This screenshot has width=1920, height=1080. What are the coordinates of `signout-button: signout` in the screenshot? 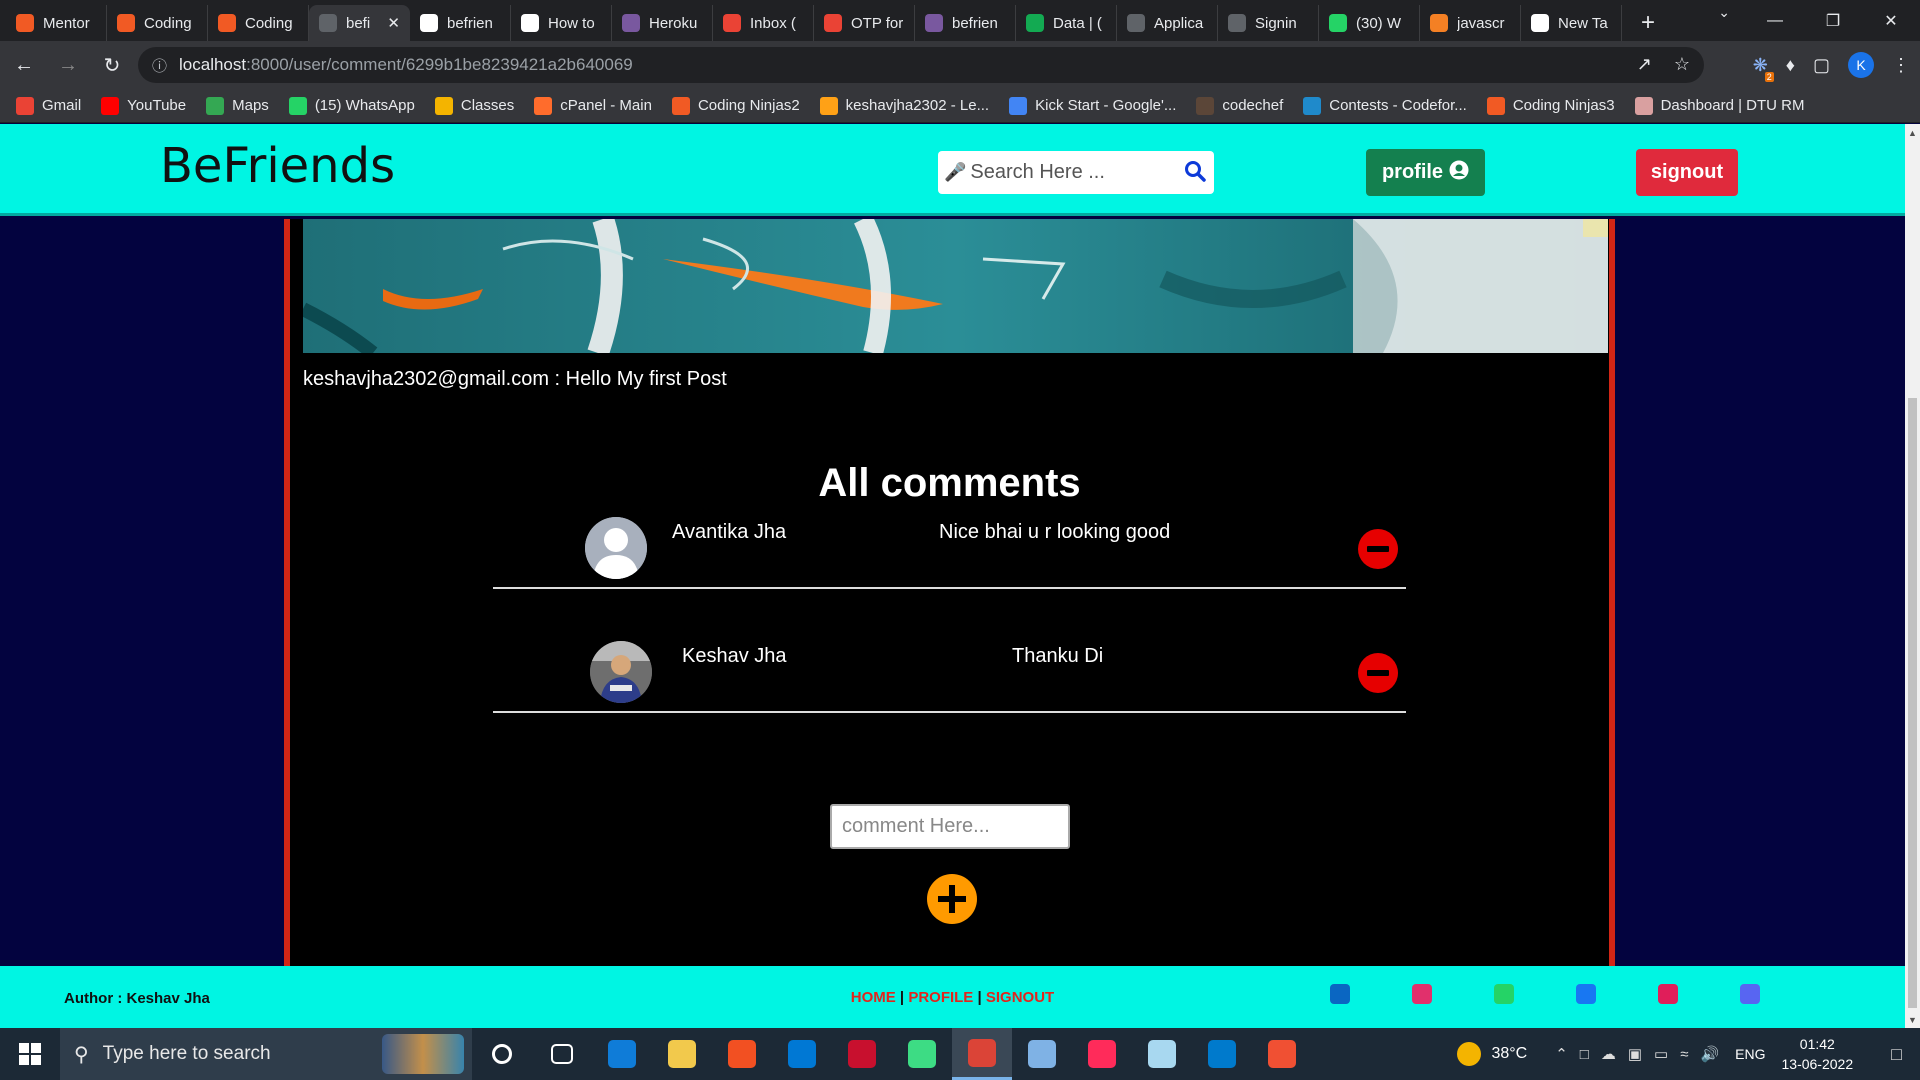 It's located at (1687, 172).